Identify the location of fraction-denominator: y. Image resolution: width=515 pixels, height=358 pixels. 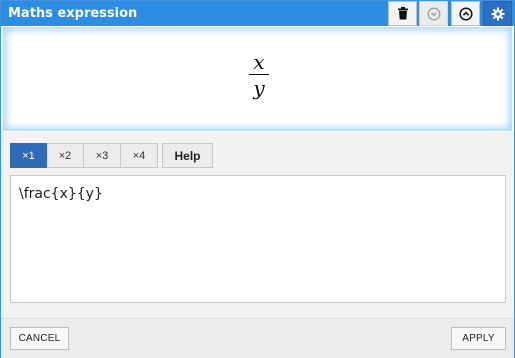
(259, 88).